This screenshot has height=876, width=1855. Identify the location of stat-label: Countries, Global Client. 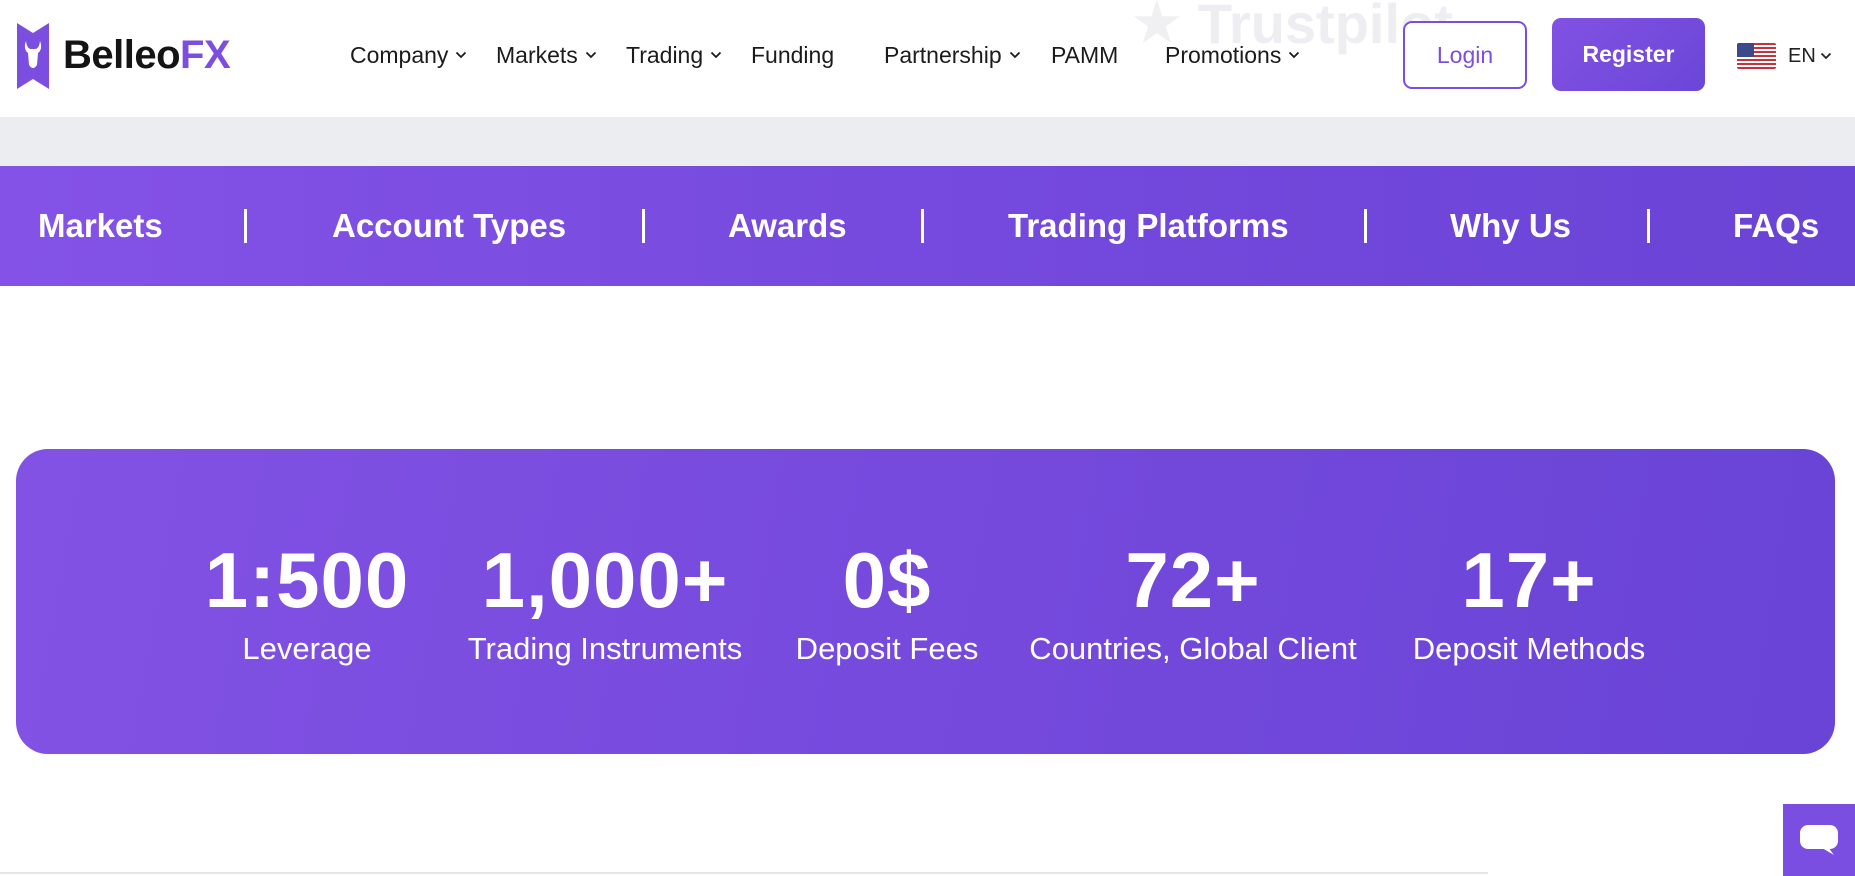
(1193, 648).